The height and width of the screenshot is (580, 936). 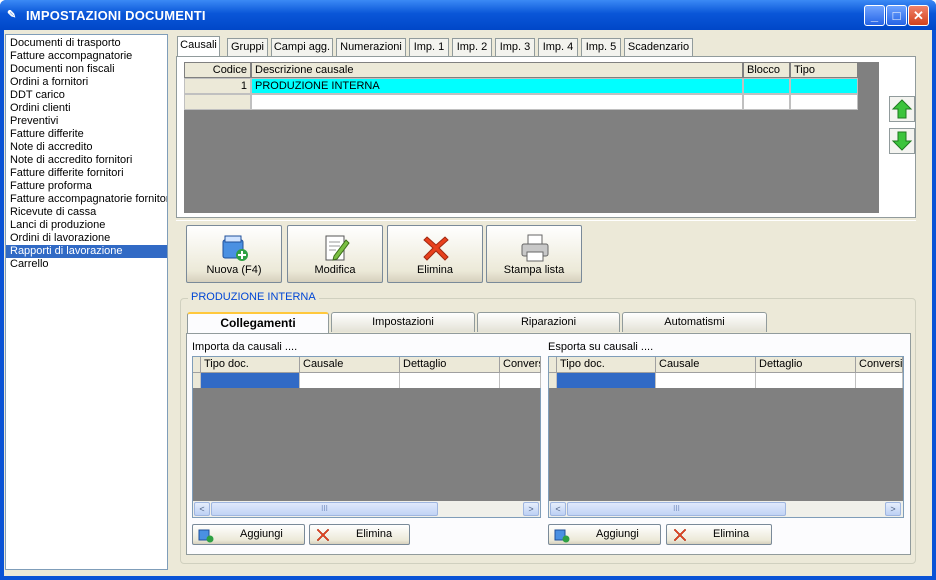 What do you see at coordinates (86, 108) in the screenshot?
I see `doc-list-item: Ordini clienti` at bounding box center [86, 108].